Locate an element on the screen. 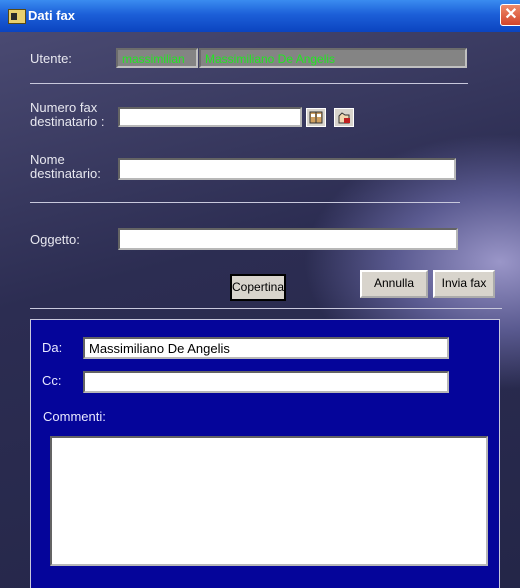 This screenshot has height=588, width=520. numero-fax-input is located at coordinates (210, 117).